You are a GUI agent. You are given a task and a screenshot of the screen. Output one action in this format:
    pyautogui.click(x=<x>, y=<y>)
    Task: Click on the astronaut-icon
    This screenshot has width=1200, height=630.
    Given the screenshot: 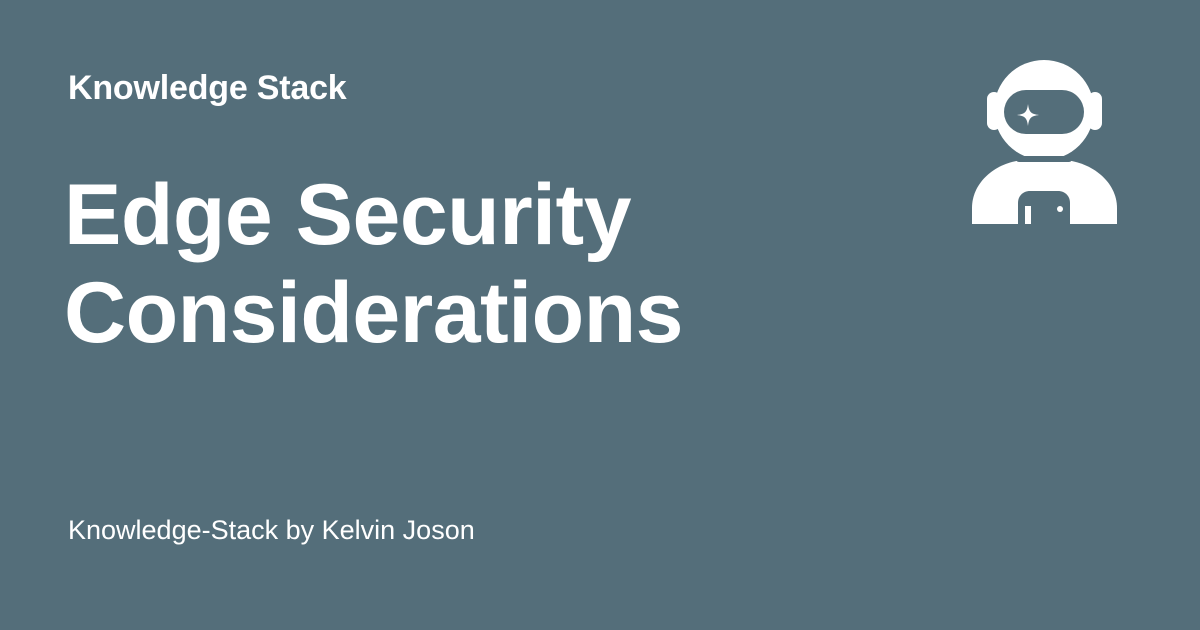 What is the action you would take?
    pyautogui.click(x=1044, y=142)
    